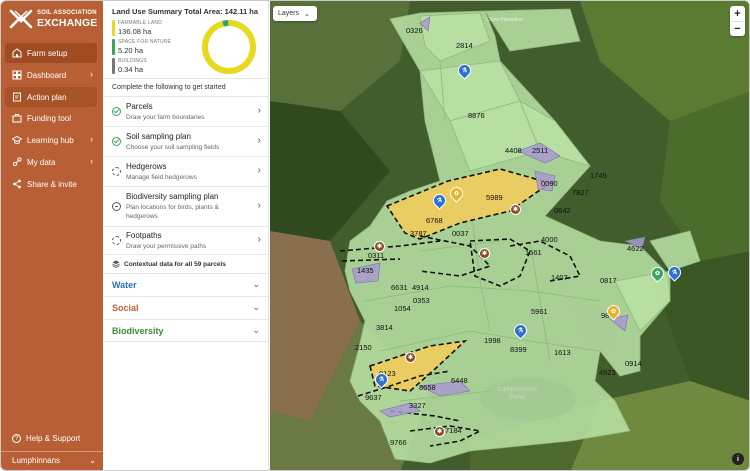 The image size is (750, 471). What do you see at coordinates (17, 97) in the screenshot?
I see `action-plan-icon` at bounding box center [17, 97].